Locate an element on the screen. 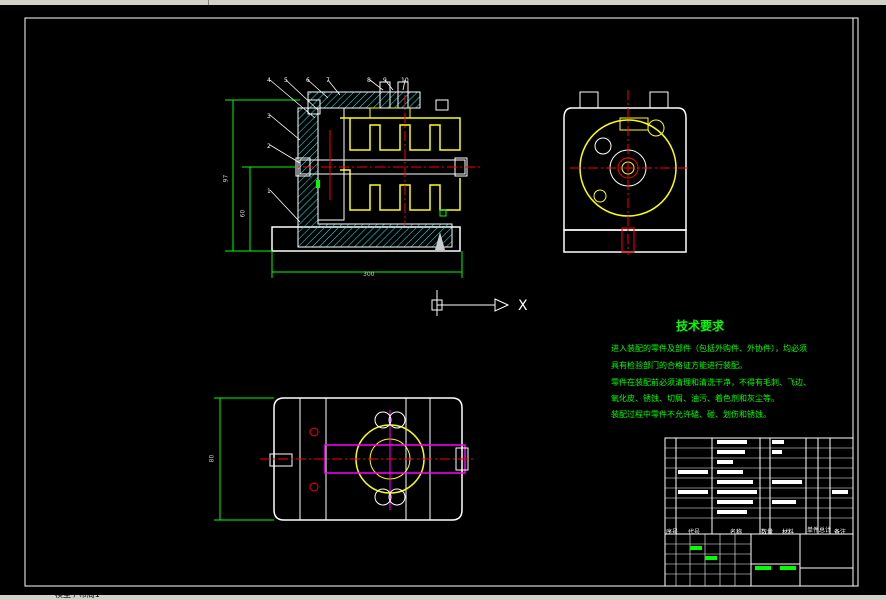  tb-header-qty: 数量 is located at coordinates (767, 532).